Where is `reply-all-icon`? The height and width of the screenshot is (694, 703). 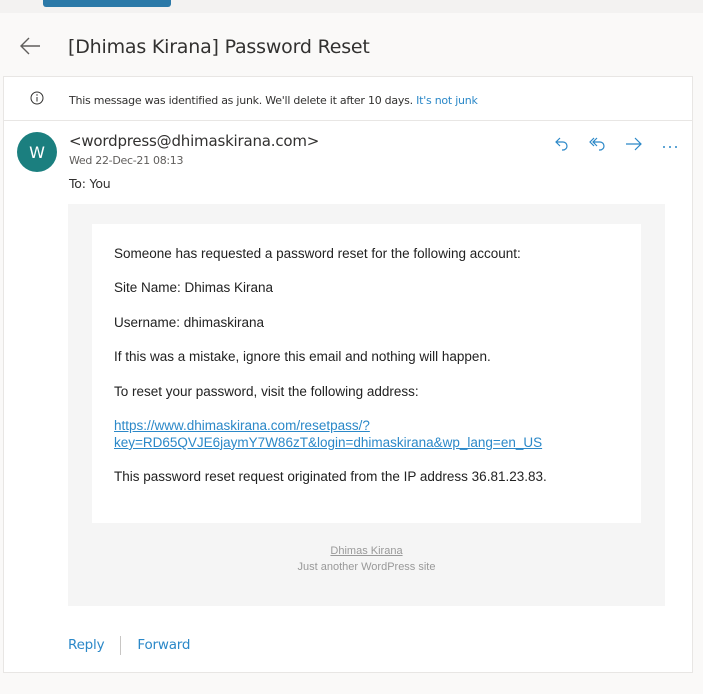
reply-all-icon is located at coordinates (598, 146).